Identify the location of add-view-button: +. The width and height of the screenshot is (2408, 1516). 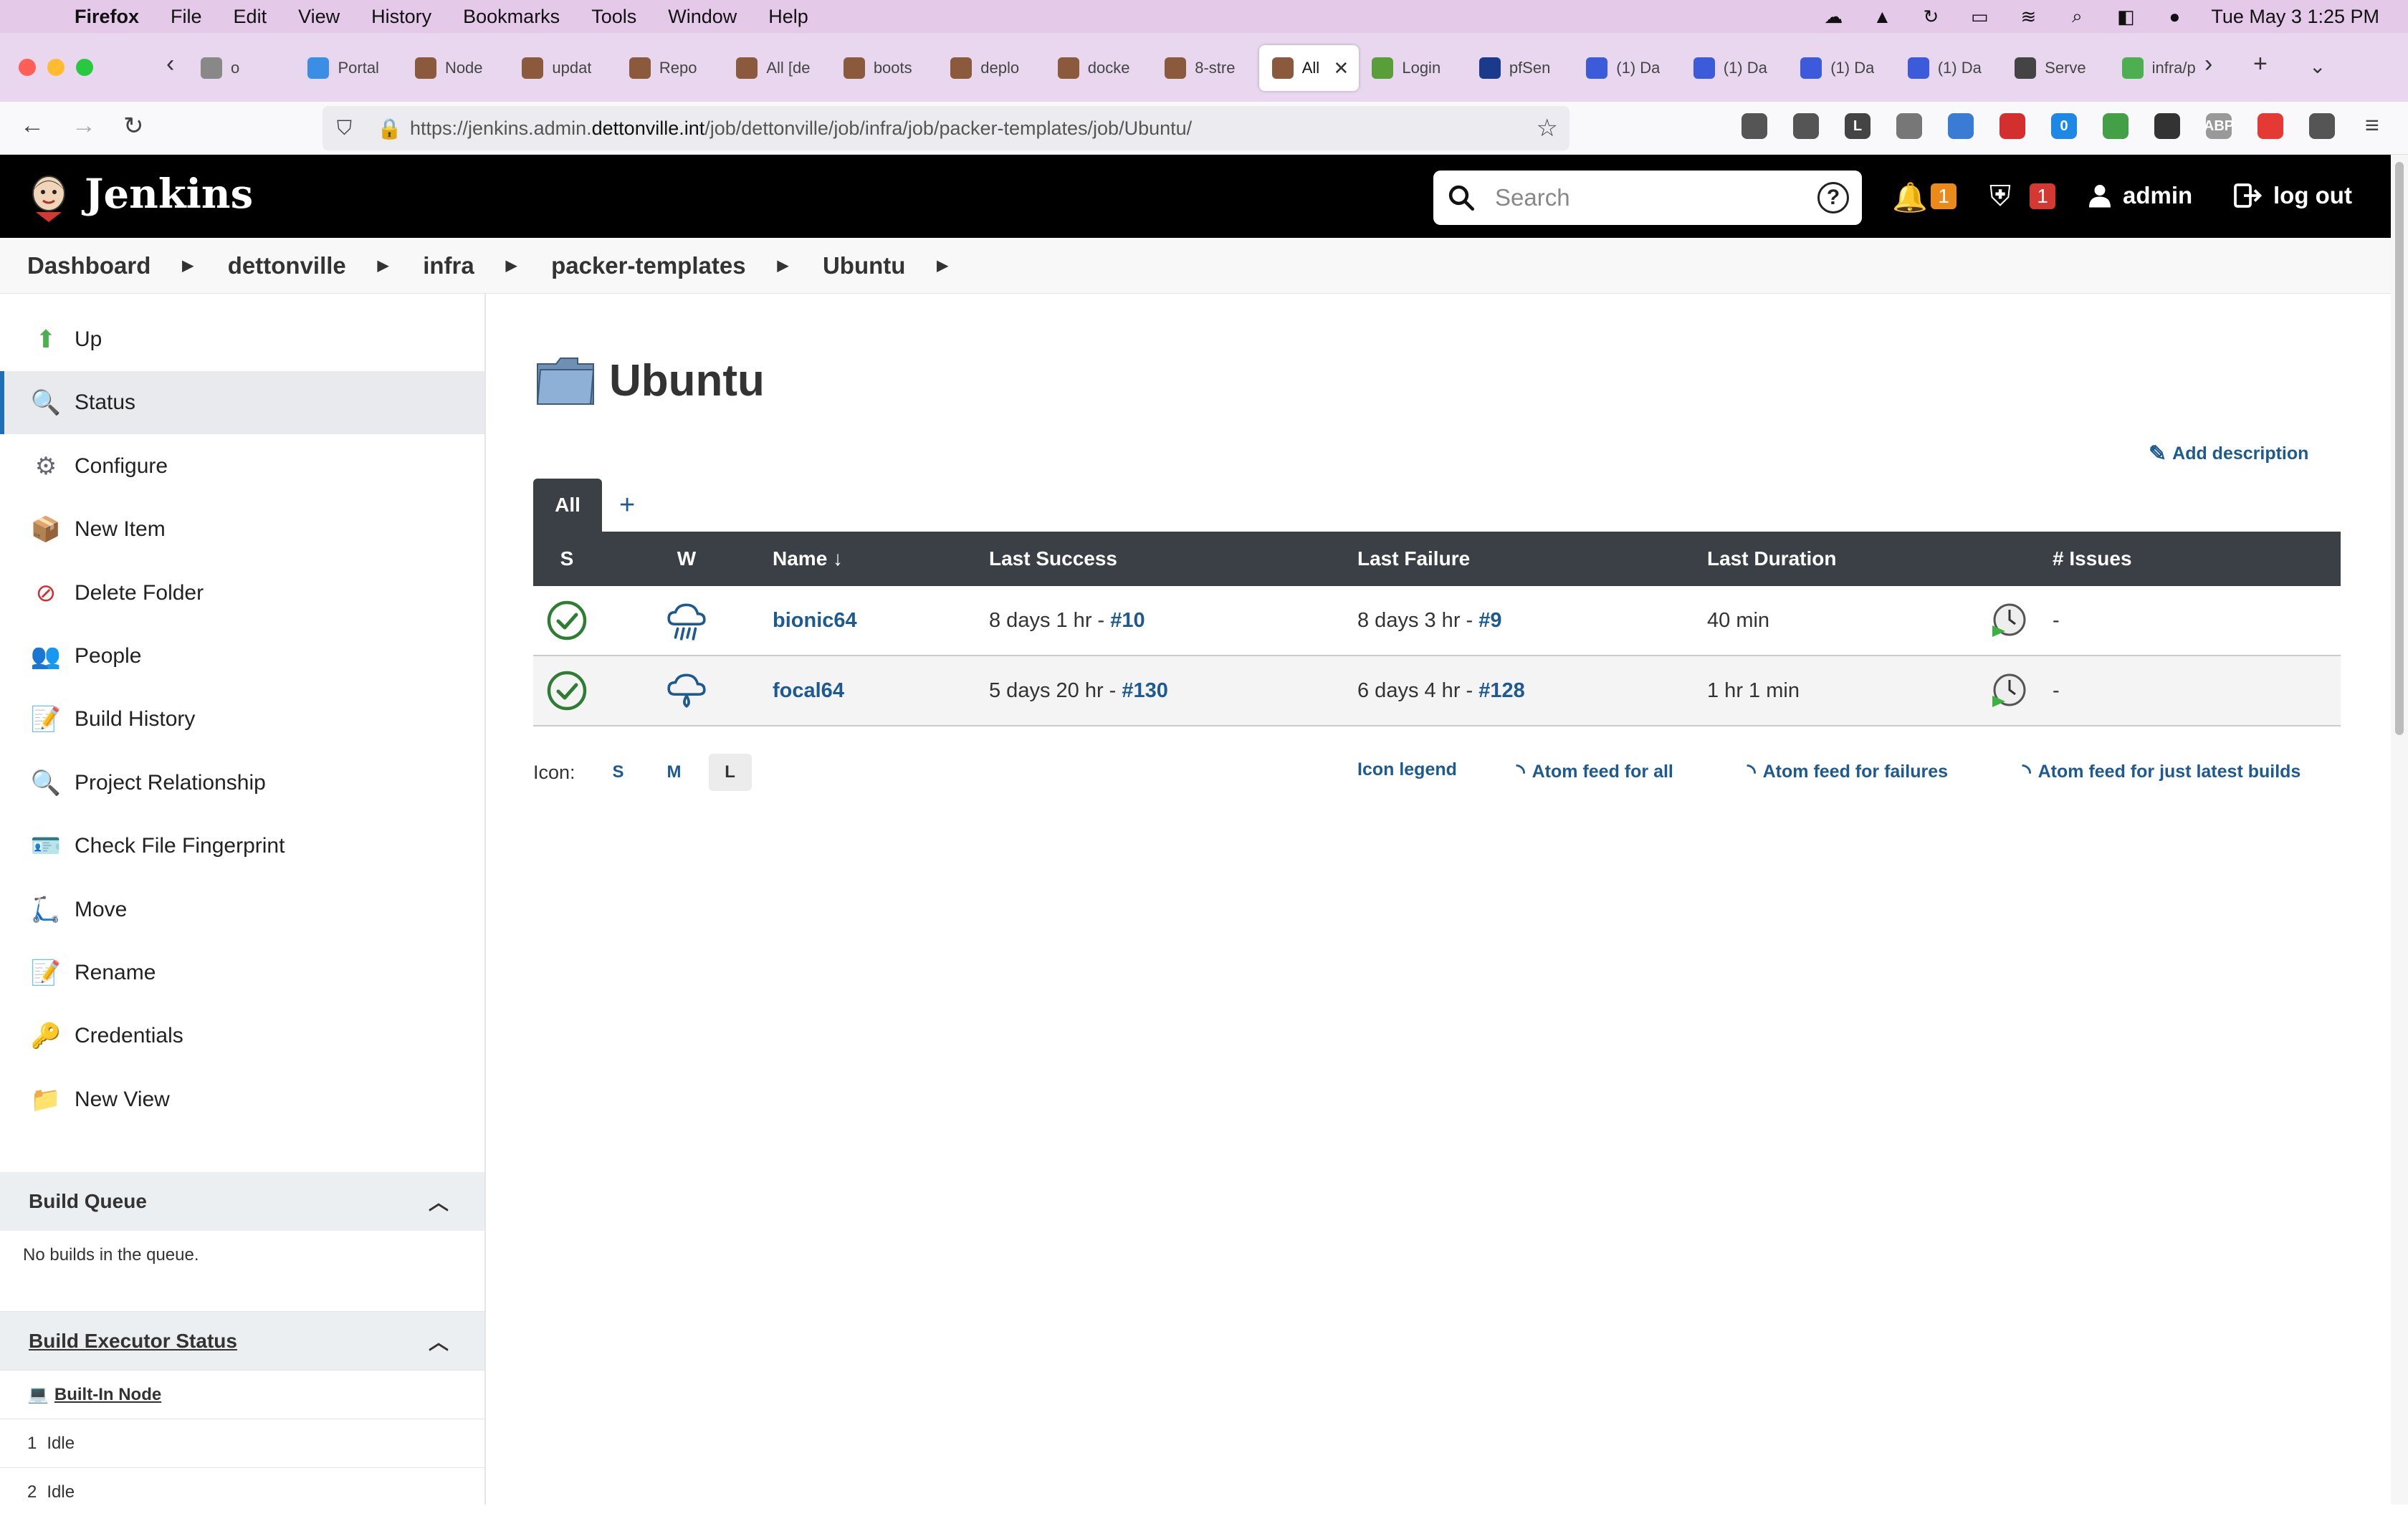
(627, 505).